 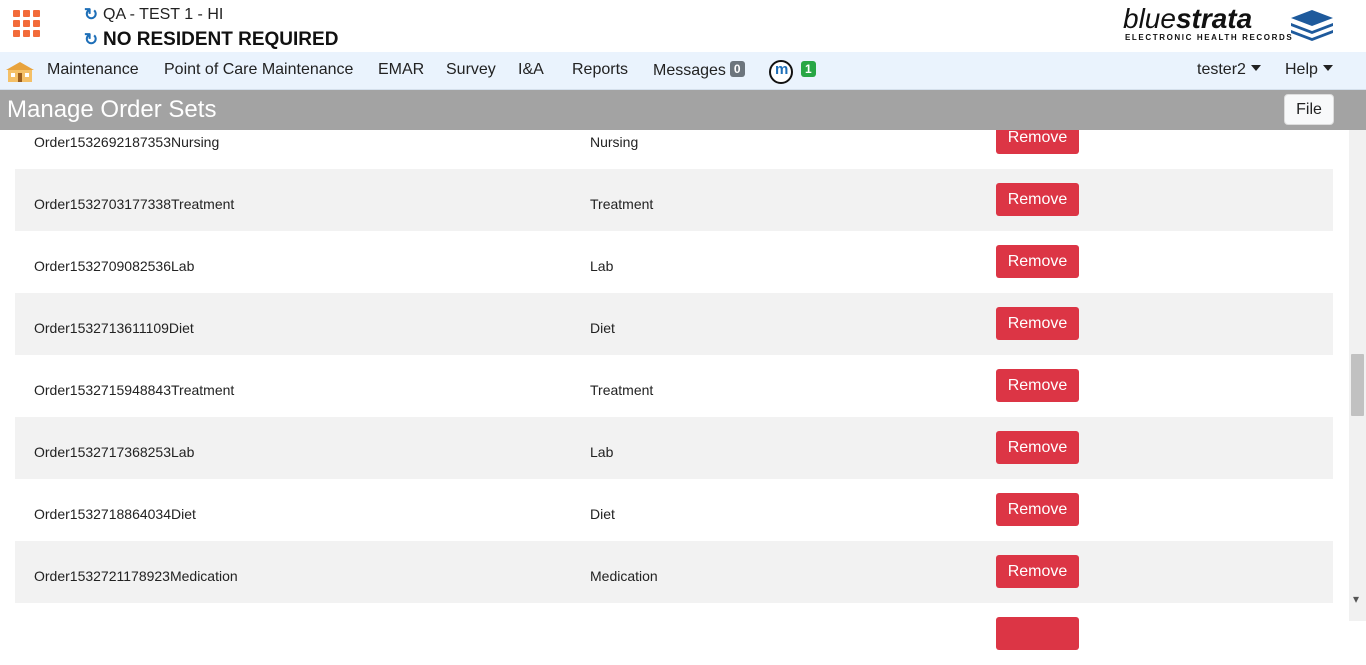 I want to click on user-menu: tester2, so click(x=1229, y=70).